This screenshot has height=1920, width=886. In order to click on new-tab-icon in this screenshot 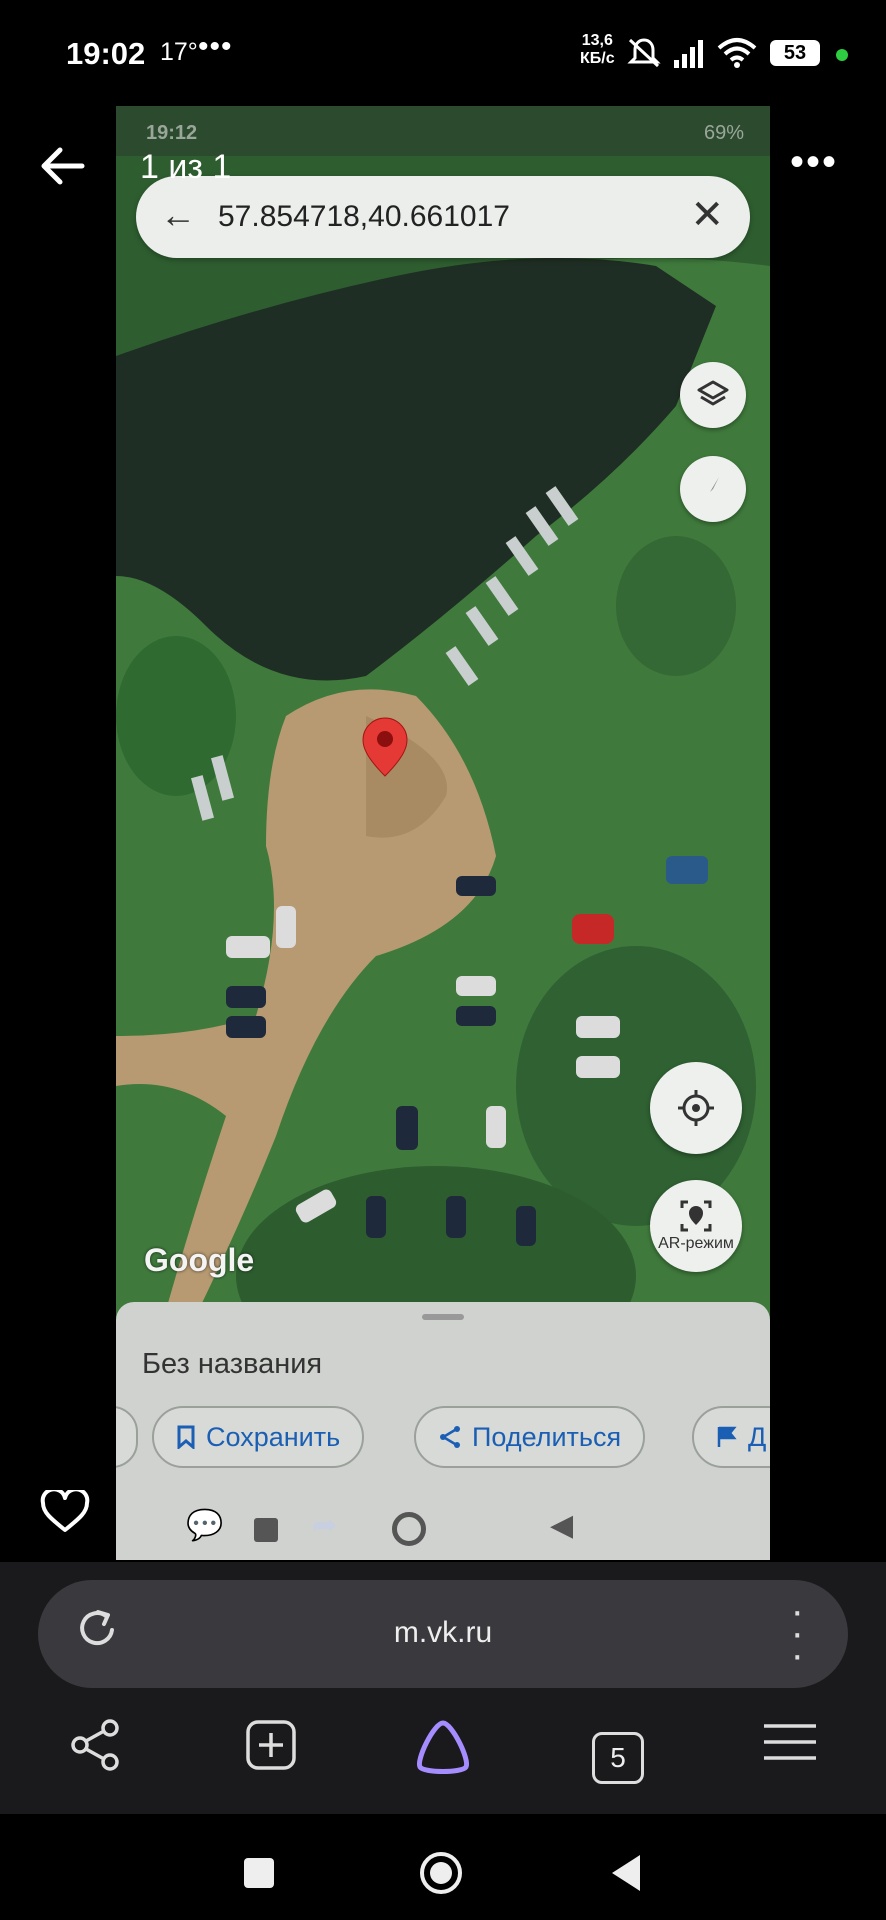, I will do `click(271, 1745)`.